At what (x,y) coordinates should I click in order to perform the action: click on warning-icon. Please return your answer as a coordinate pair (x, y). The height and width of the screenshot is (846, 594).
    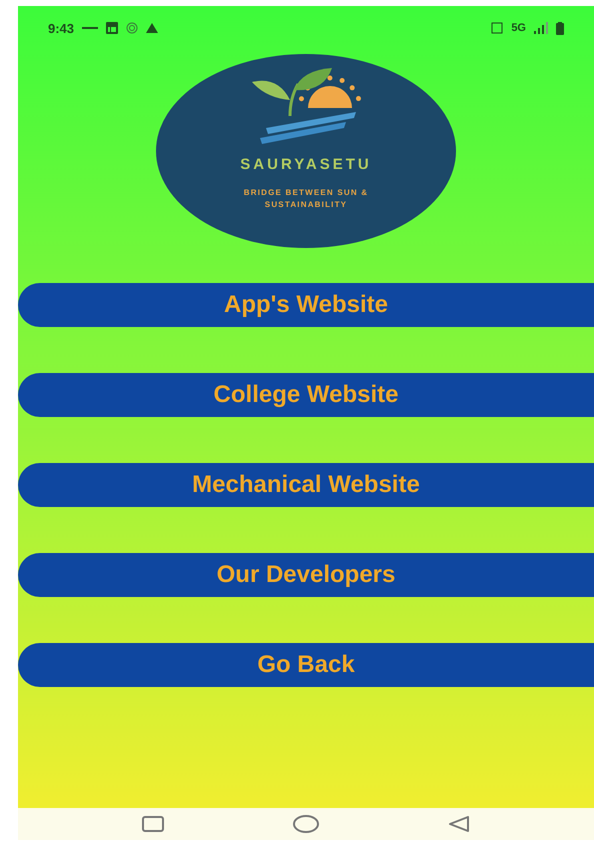
    Looking at the image, I should click on (152, 28).